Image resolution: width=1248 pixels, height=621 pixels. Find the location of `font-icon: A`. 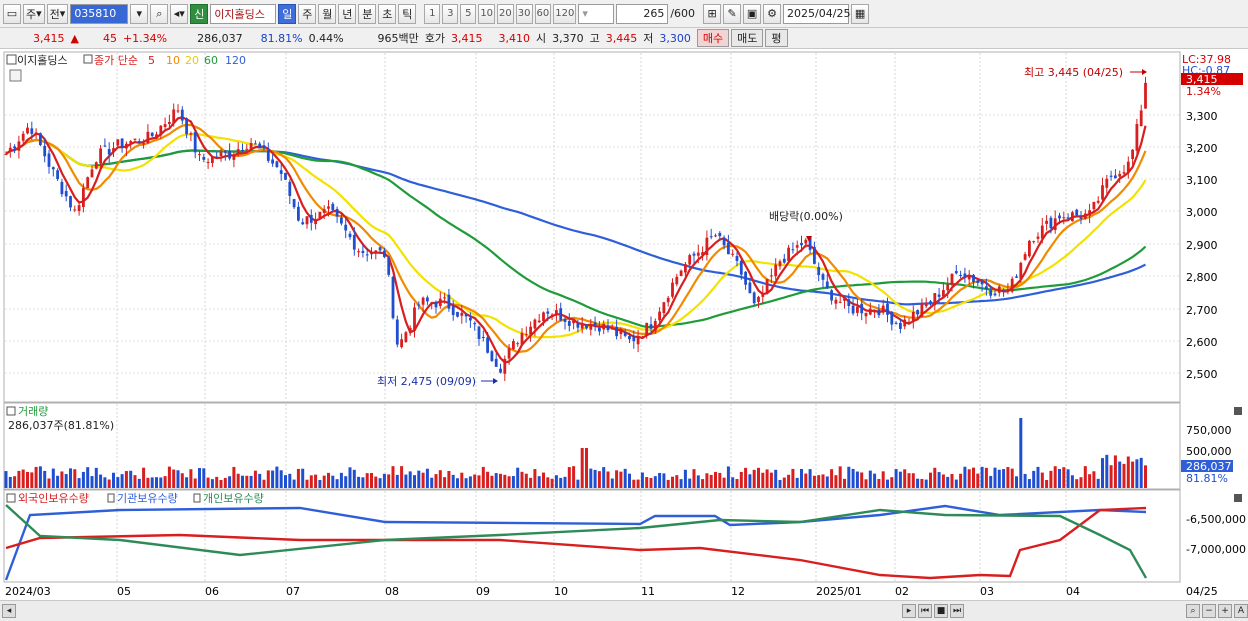

font-icon: A is located at coordinates (1241, 611).